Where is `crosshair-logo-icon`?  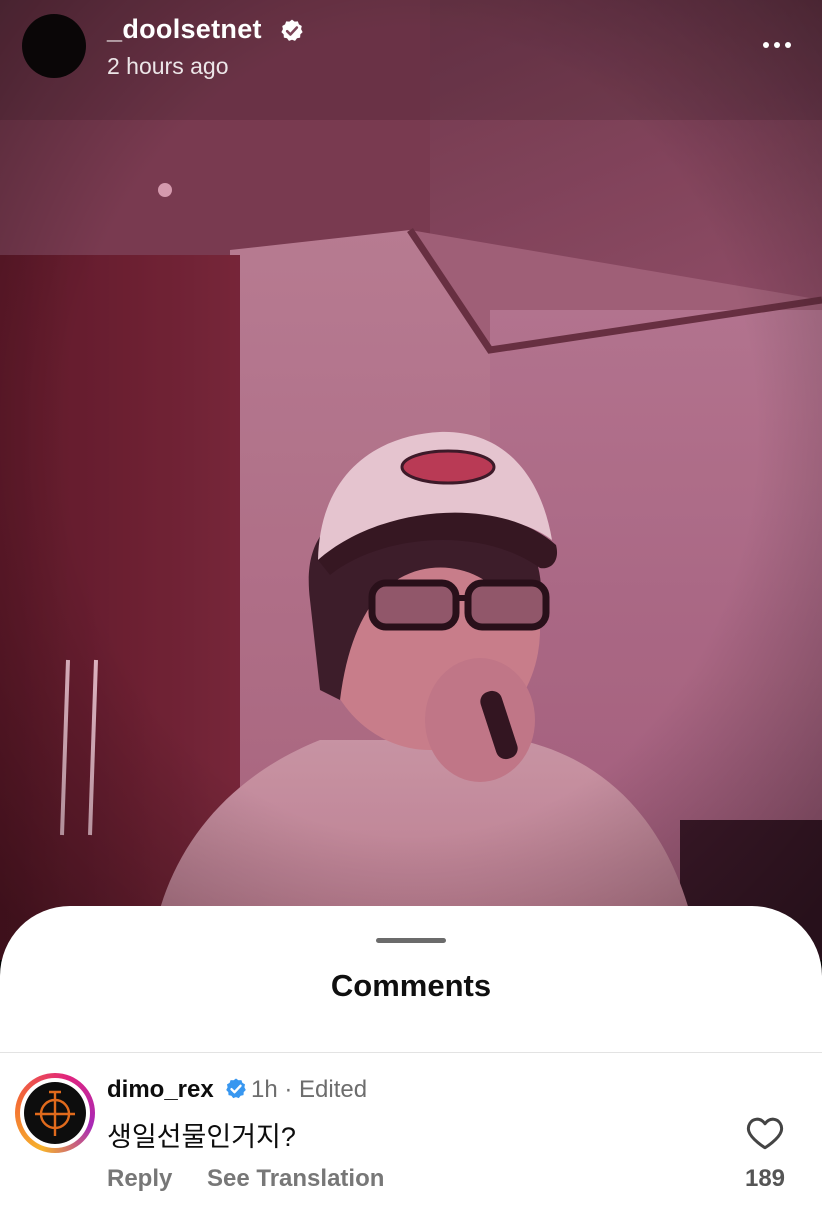
crosshair-logo-icon is located at coordinates (55, 1113).